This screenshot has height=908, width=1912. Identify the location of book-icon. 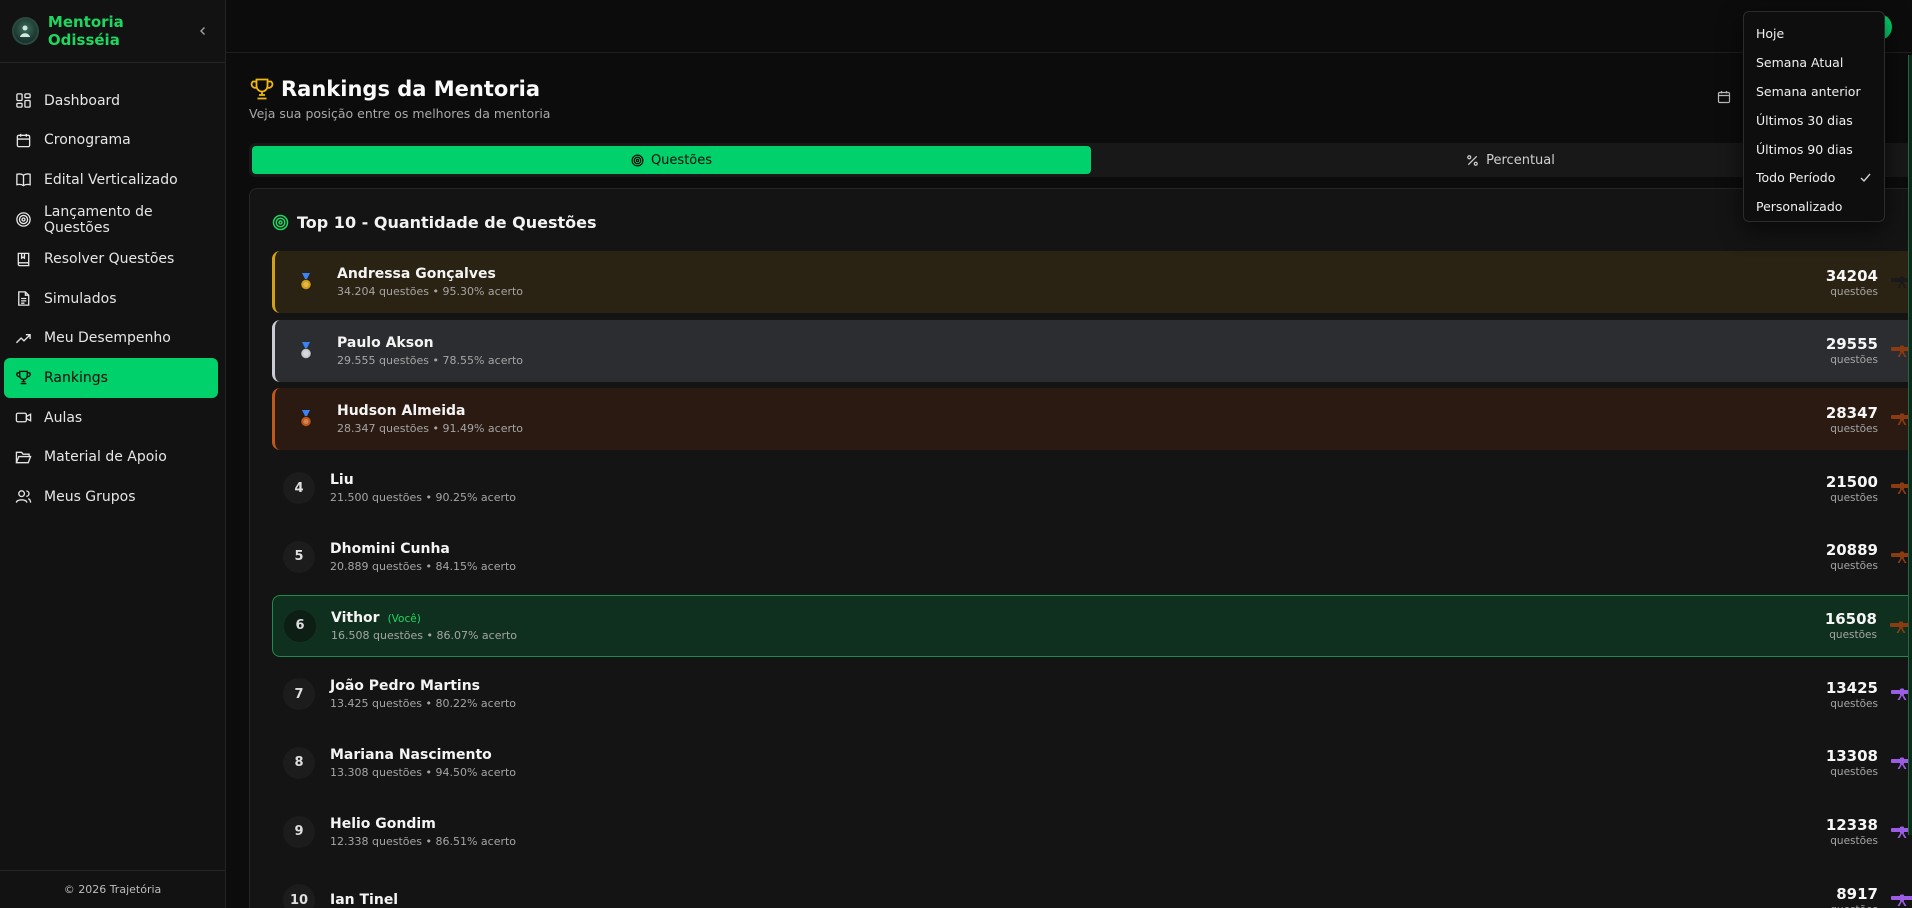
(23, 259).